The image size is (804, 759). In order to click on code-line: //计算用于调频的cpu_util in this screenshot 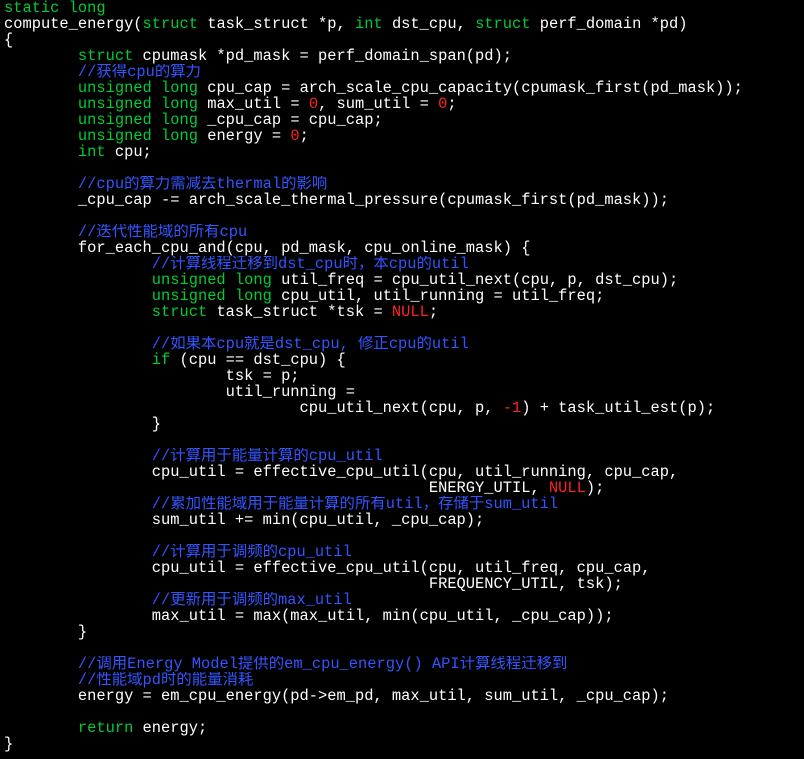, I will do `click(404, 552)`.